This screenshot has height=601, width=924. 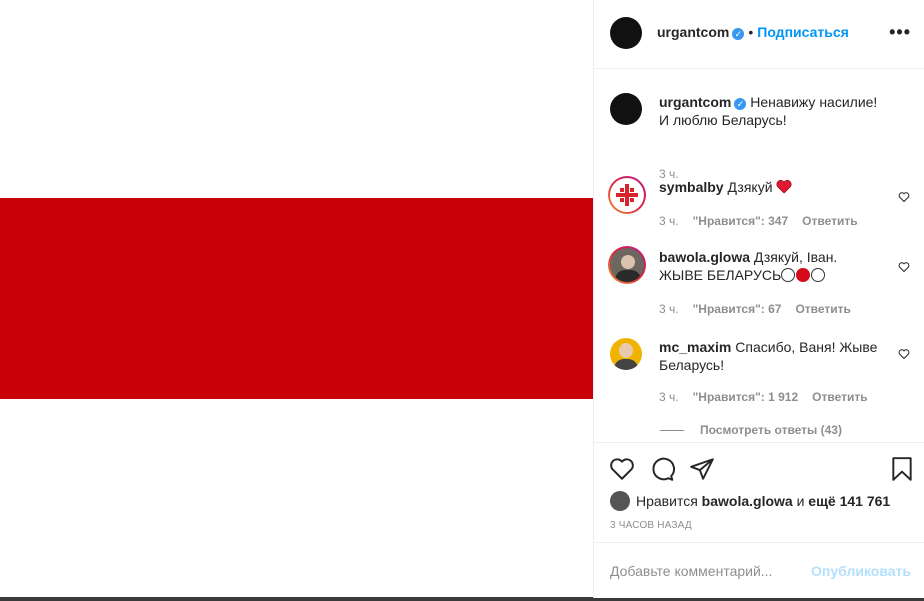 I want to click on author-username: urgantcom, so click(x=693, y=32).